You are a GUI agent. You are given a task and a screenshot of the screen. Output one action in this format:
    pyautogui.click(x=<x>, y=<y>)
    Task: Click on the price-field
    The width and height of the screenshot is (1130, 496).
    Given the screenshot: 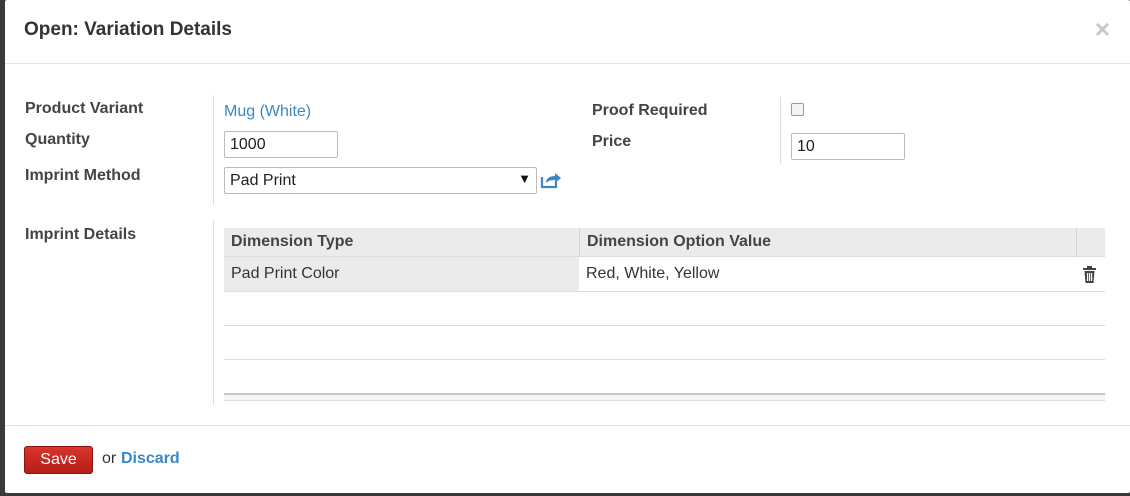 What is the action you would take?
    pyautogui.click(x=848, y=146)
    